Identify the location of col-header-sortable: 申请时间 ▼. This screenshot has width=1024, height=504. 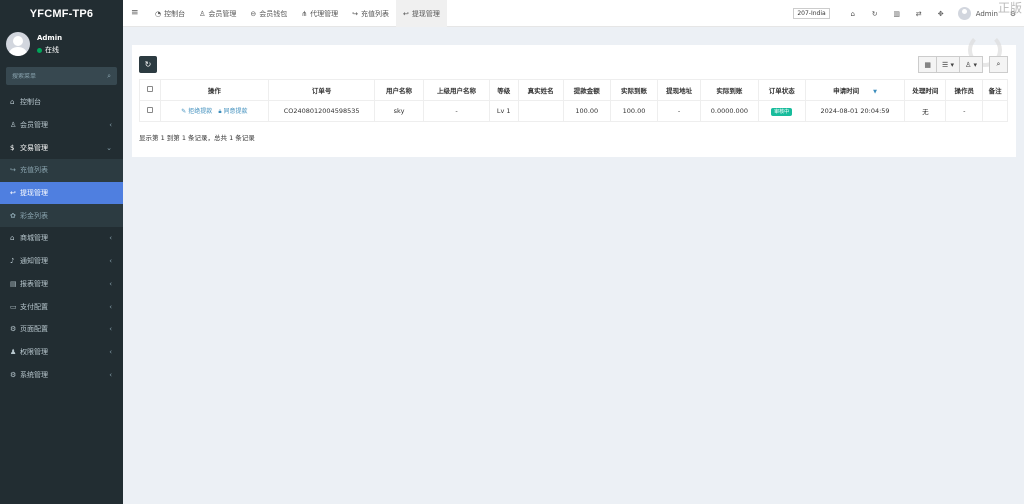
(855, 90).